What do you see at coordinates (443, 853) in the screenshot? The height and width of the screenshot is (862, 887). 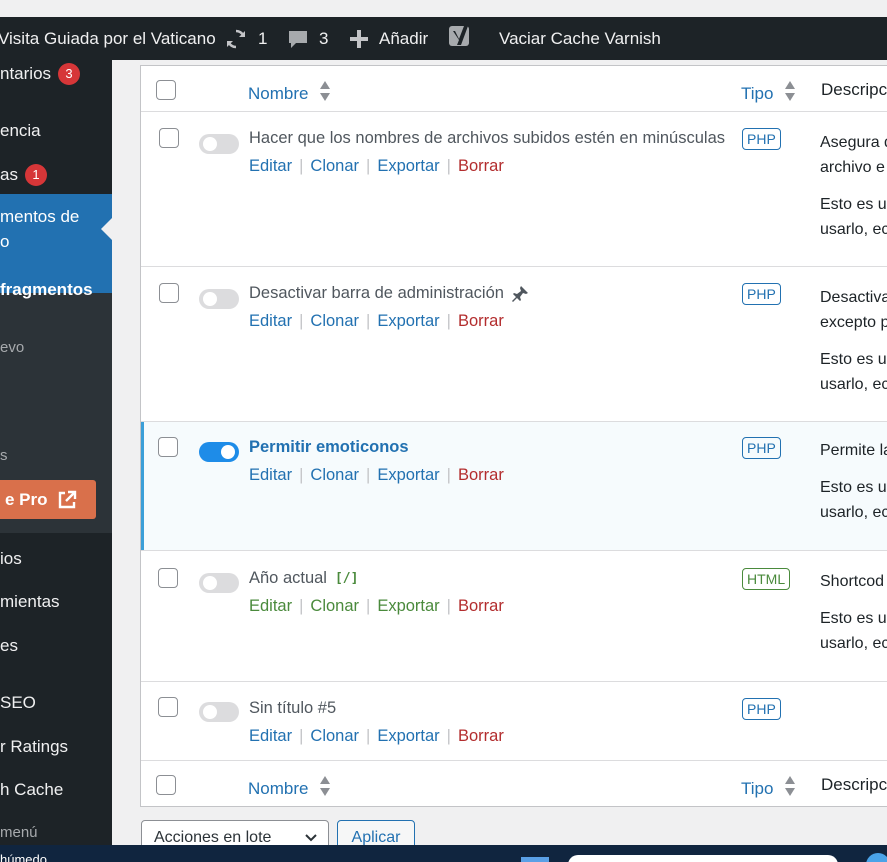 I see `os-taskbar: húmedo` at bounding box center [443, 853].